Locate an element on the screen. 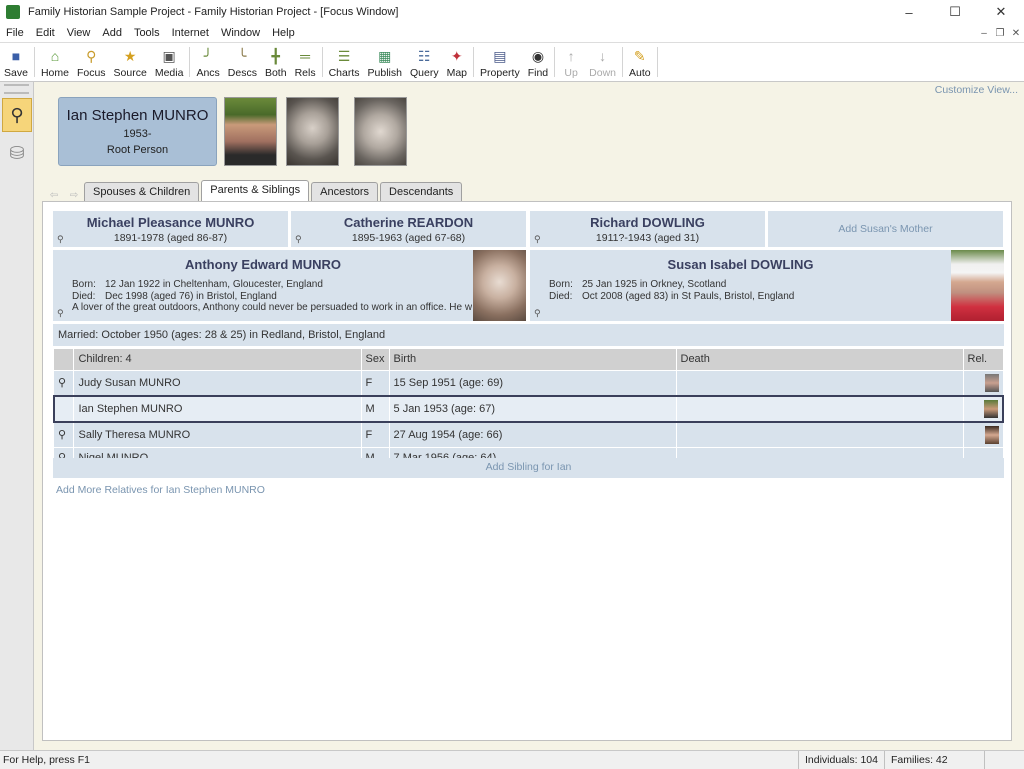  menu-edit: Edit is located at coordinates (45, 33).